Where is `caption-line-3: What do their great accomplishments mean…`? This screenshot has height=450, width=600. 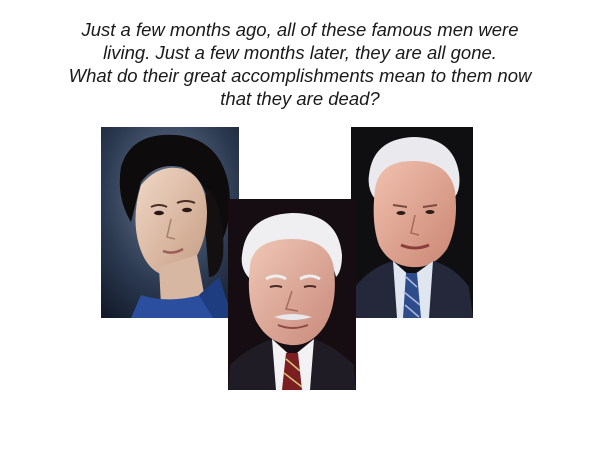
caption-line-3: What do their great accomplishments mean… is located at coordinates (300, 75).